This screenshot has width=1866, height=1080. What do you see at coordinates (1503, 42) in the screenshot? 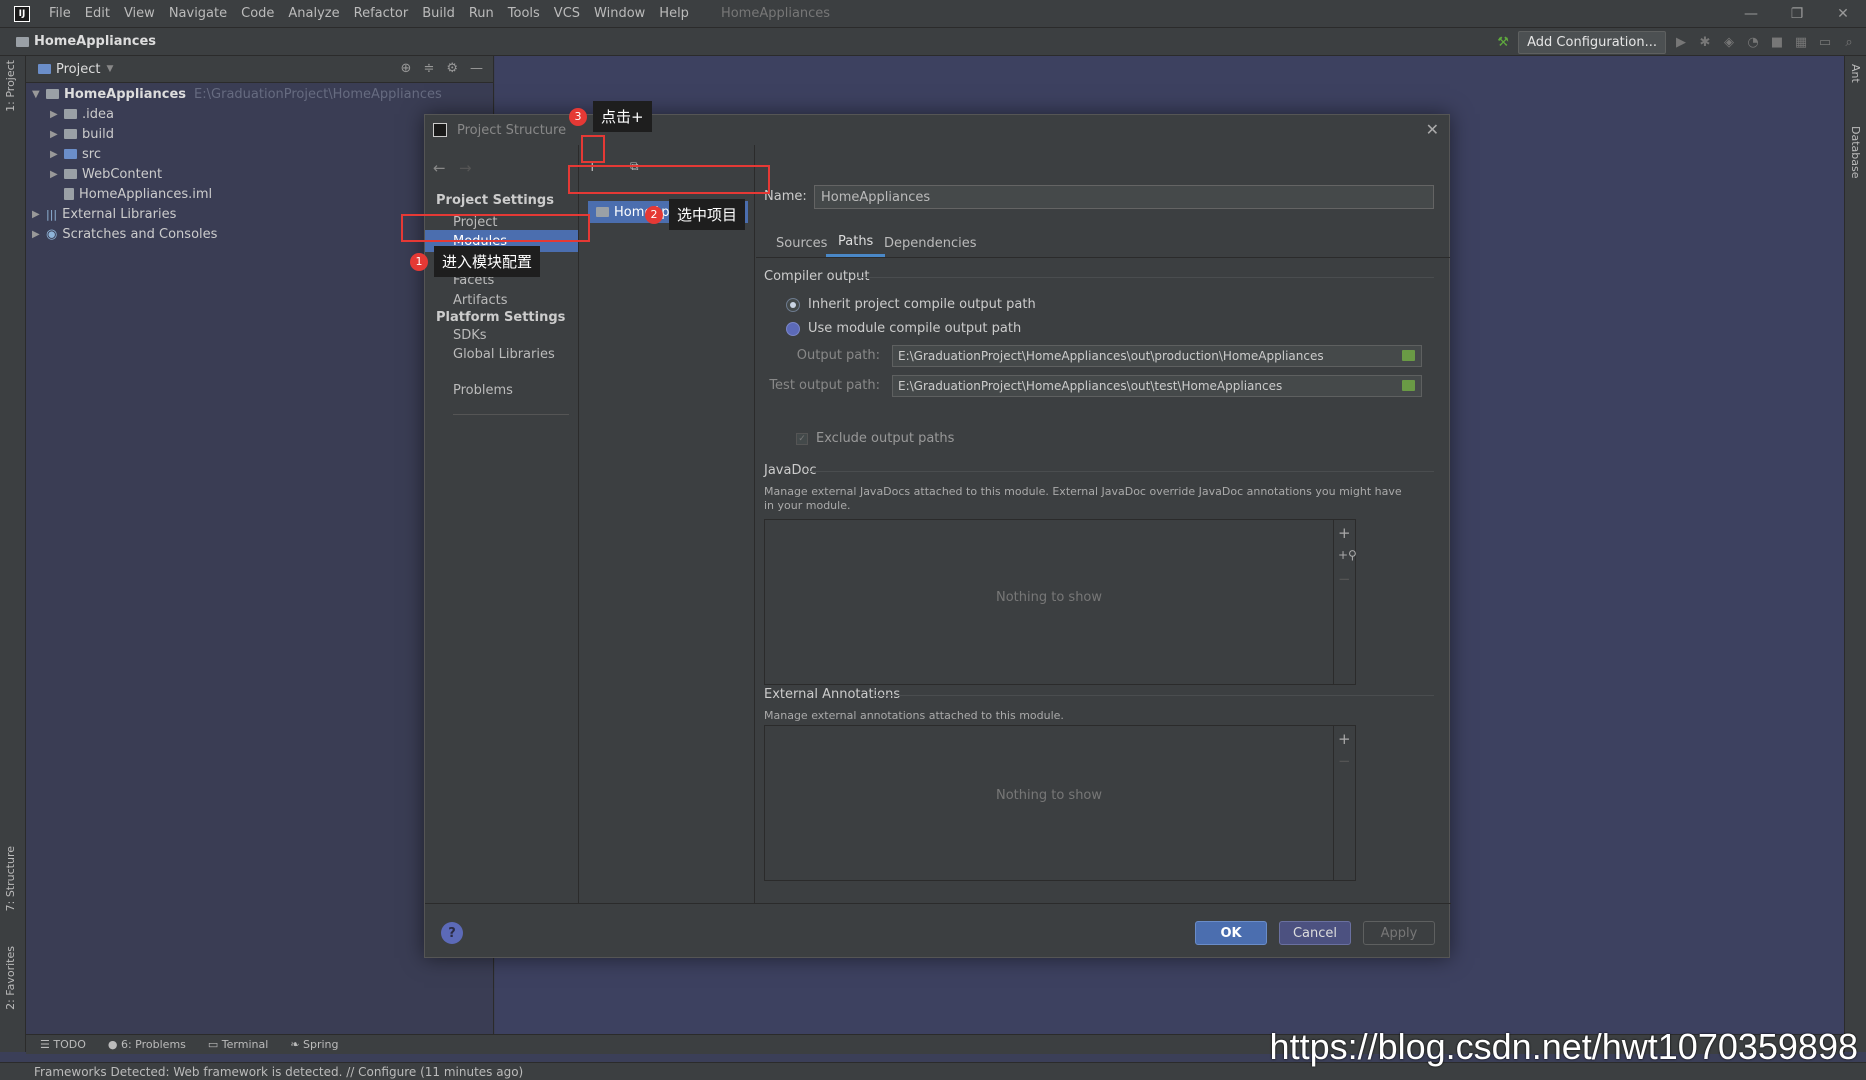
I see `build-hammer-icon: ⚒` at bounding box center [1503, 42].